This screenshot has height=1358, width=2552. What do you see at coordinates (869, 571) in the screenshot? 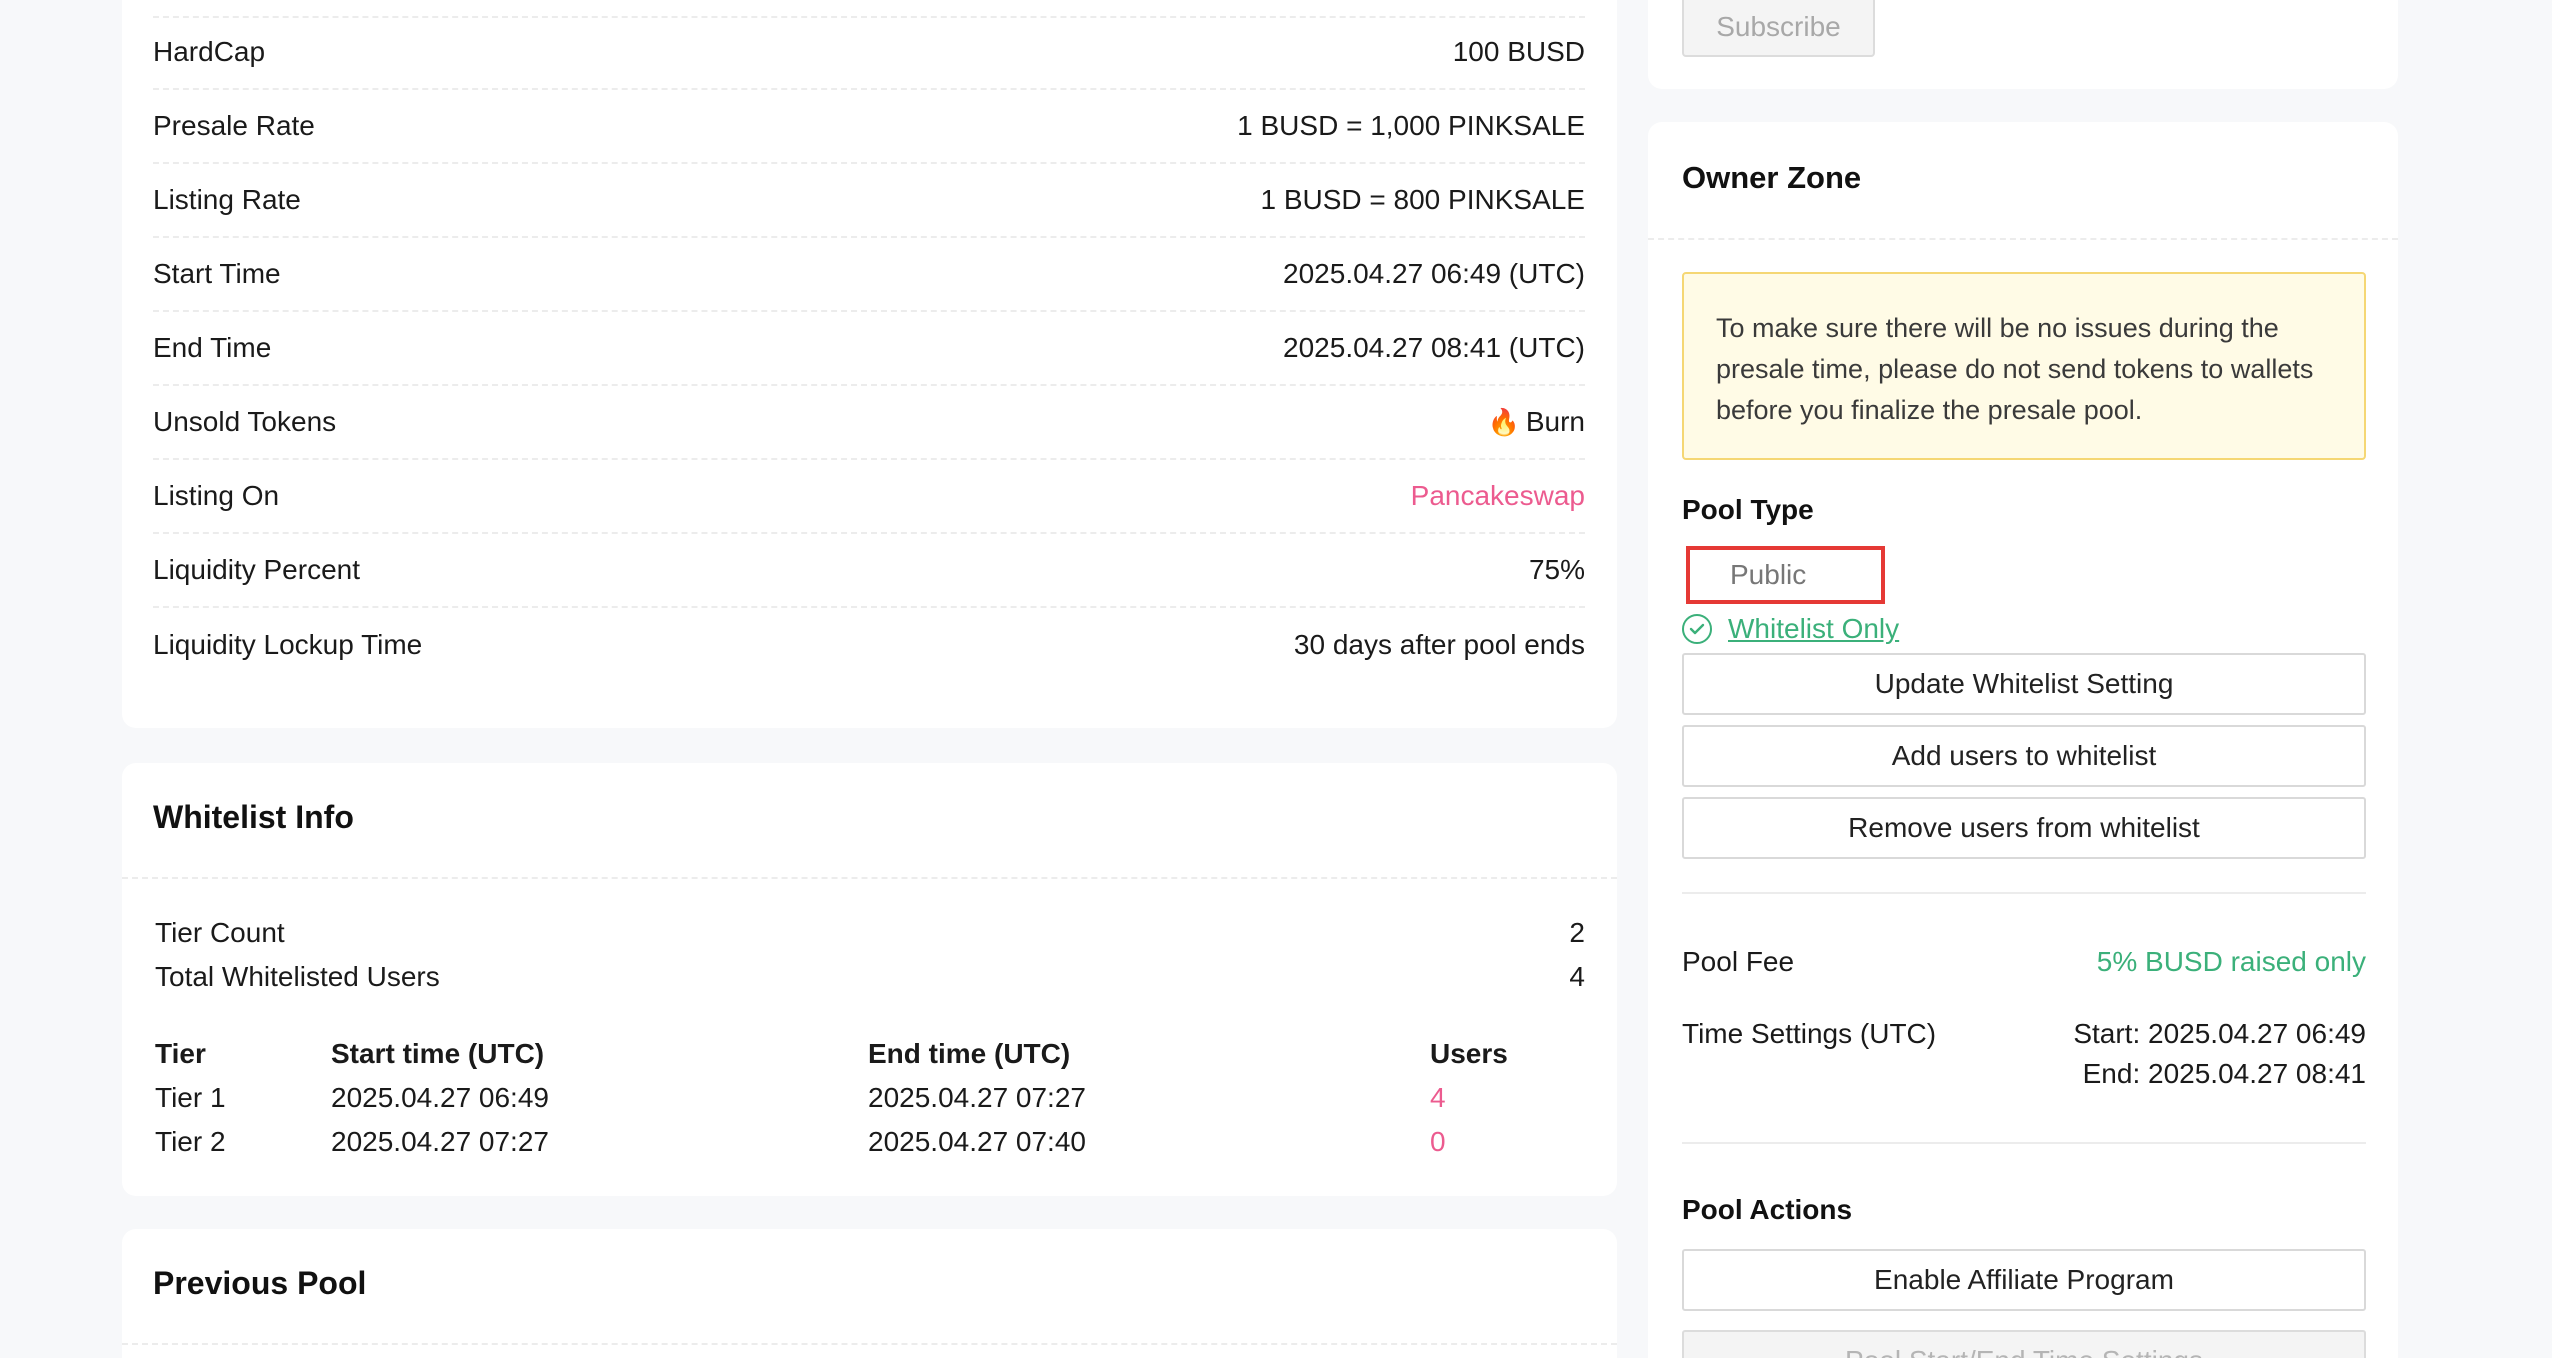
I see `info-row-liquidity-percent: Liquidity Percent 75%` at bounding box center [869, 571].